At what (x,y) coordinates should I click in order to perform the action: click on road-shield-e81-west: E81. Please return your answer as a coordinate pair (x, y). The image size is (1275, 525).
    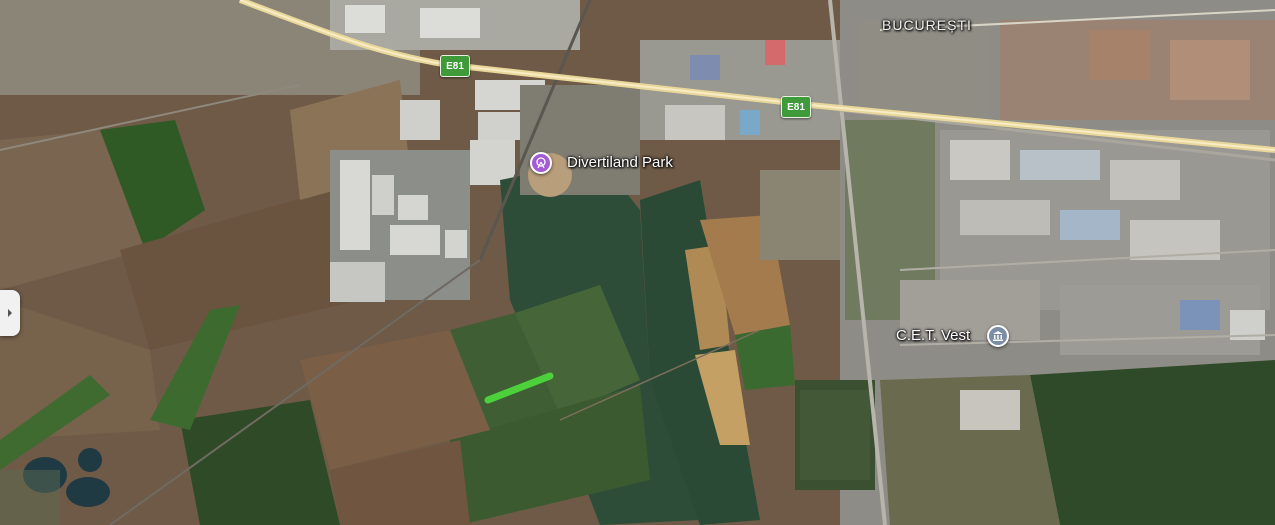
    Looking at the image, I should click on (455, 66).